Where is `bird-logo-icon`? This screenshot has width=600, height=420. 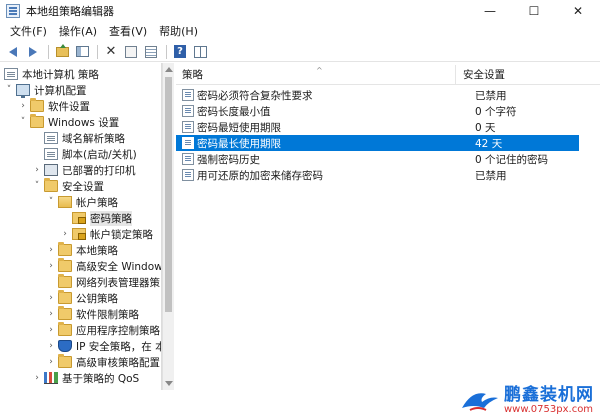
bird-logo-icon is located at coordinates (480, 402).